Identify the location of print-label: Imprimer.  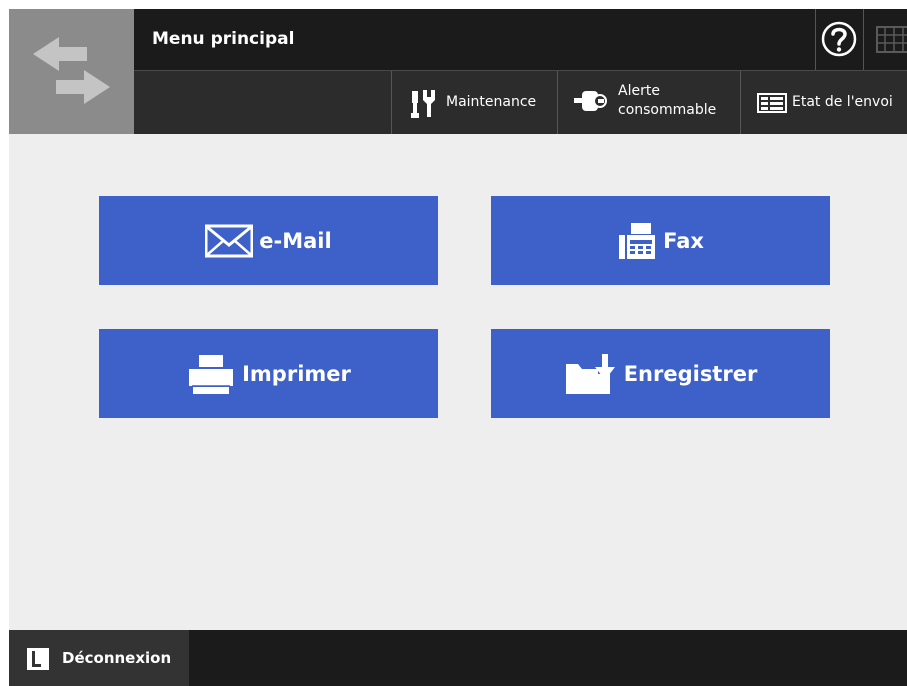
(296, 373).